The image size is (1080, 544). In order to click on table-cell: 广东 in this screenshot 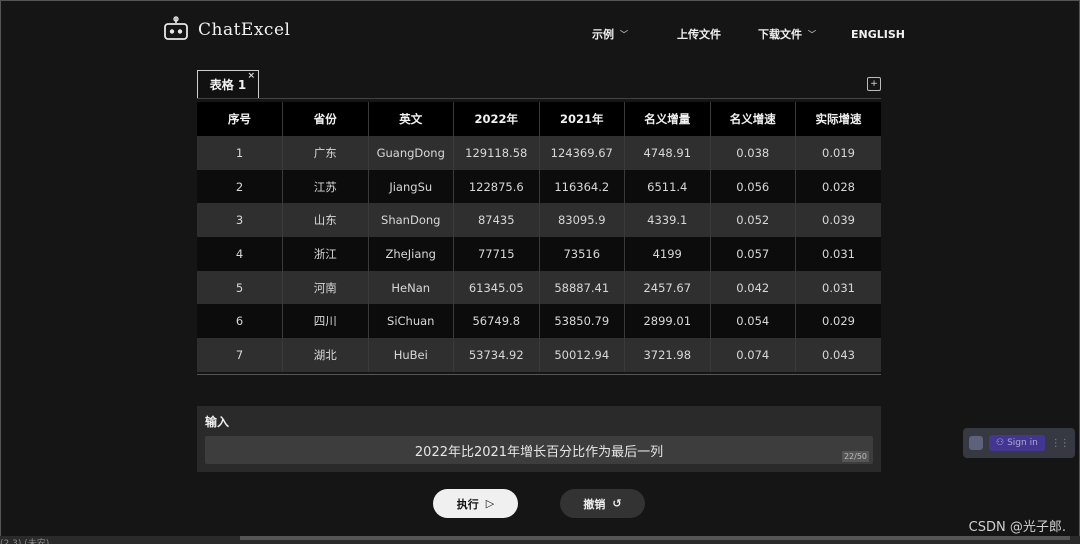, I will do `click(325, 153)`.